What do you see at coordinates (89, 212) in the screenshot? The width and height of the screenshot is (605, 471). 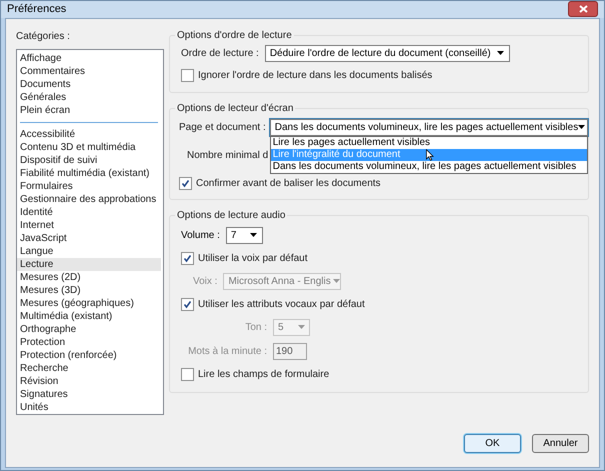 I see `list-item: Identité` at bounding box center [89, 212].